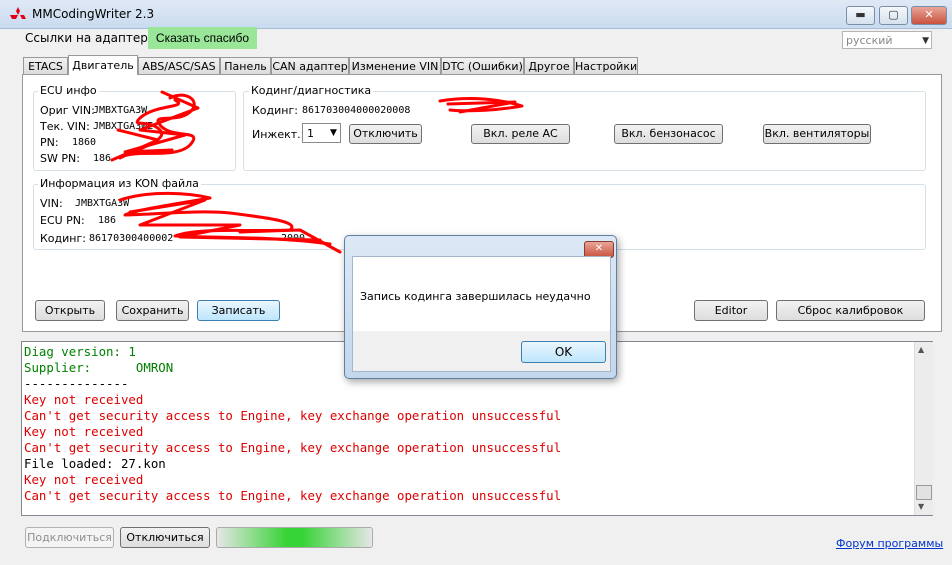 This screenshot has height=565, width=952. Describe the element at coordinates (850, 310) in the screenshot. I see `reset-calibrations-button: Сброс калибровок` at that location.